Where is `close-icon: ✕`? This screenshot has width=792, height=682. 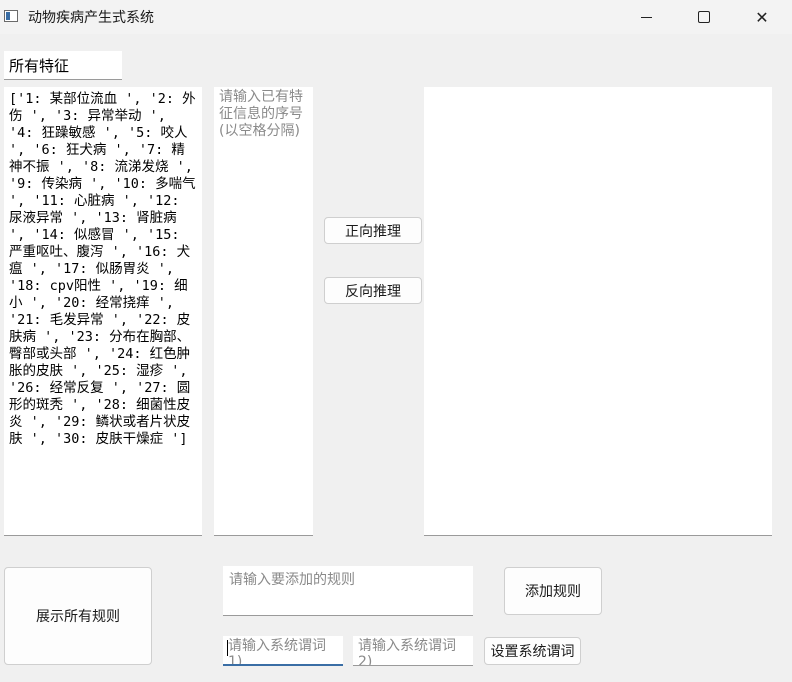
close-icon: ✕ is located at coordinates (762, 17).